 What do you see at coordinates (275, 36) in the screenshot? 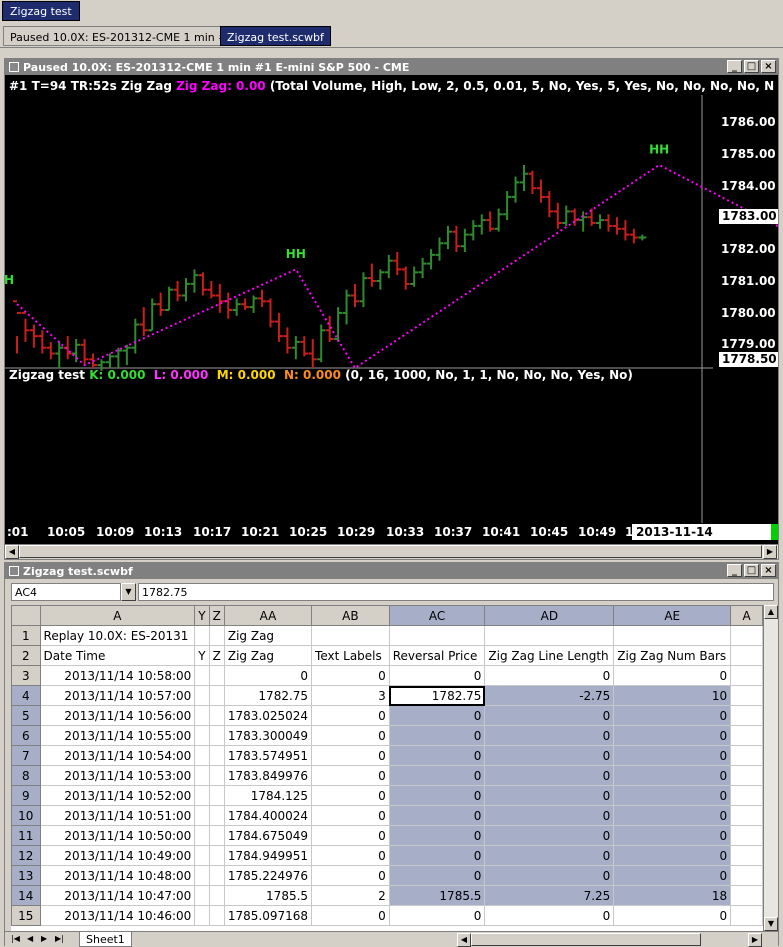
I see `tab-spreadsheet: Zigzag test.scwbf` at bounding box center [275, 36].